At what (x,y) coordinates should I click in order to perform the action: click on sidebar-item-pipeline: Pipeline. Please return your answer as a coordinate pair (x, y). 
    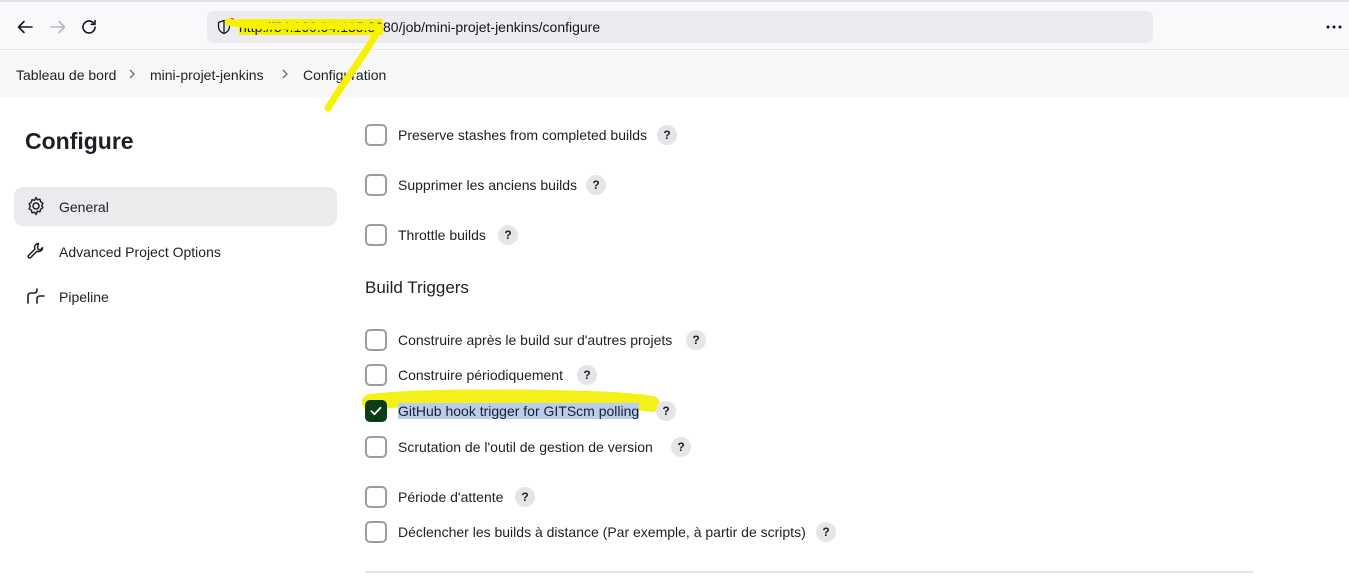
    Looking at the image, I should click on (175, 296).